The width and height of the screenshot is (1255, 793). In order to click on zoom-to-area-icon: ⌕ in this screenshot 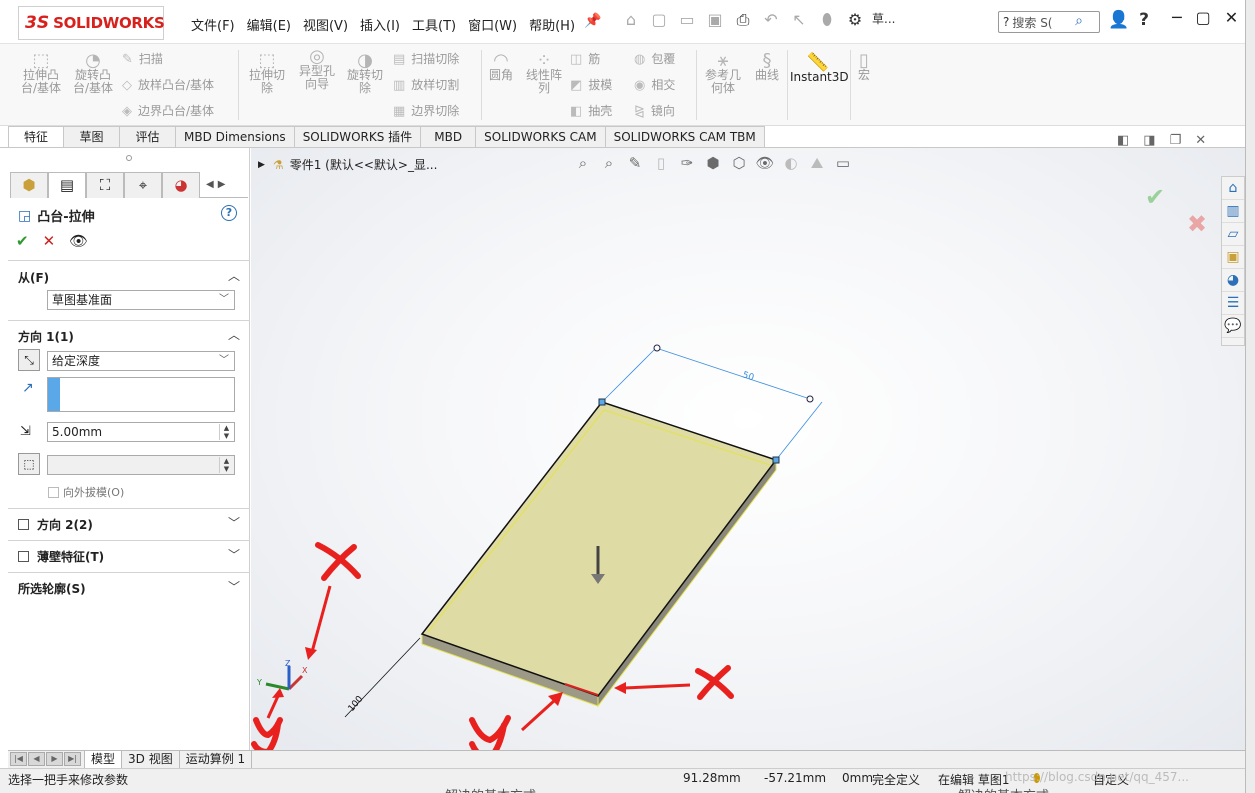, I will do `click(609, 163)`.